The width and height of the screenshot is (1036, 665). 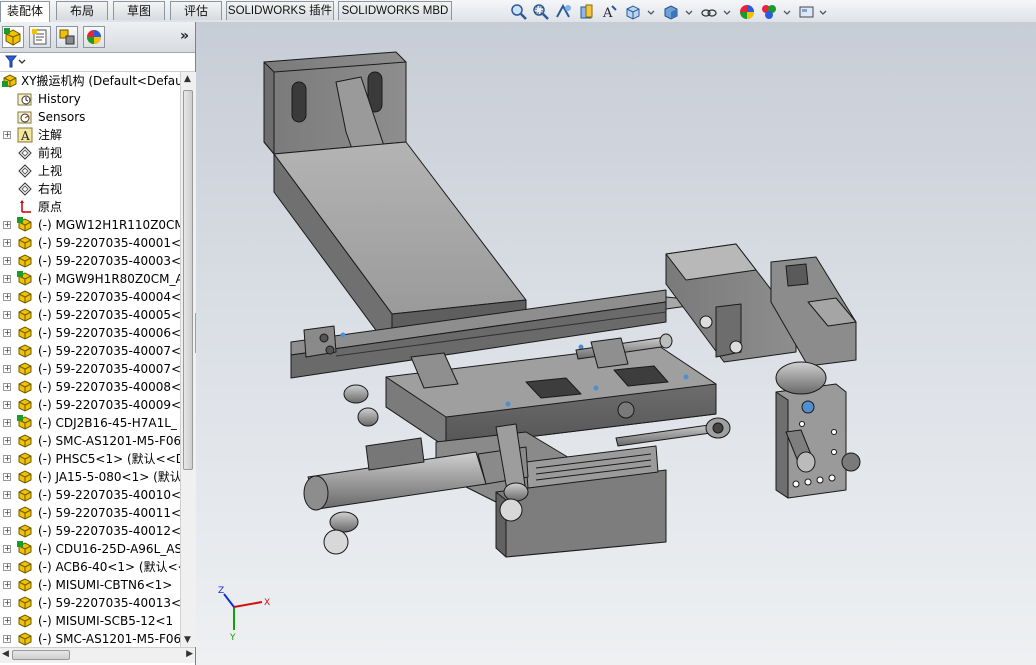 I want to click on scroll-down-icon: ▼, so click(x=187, y=640).